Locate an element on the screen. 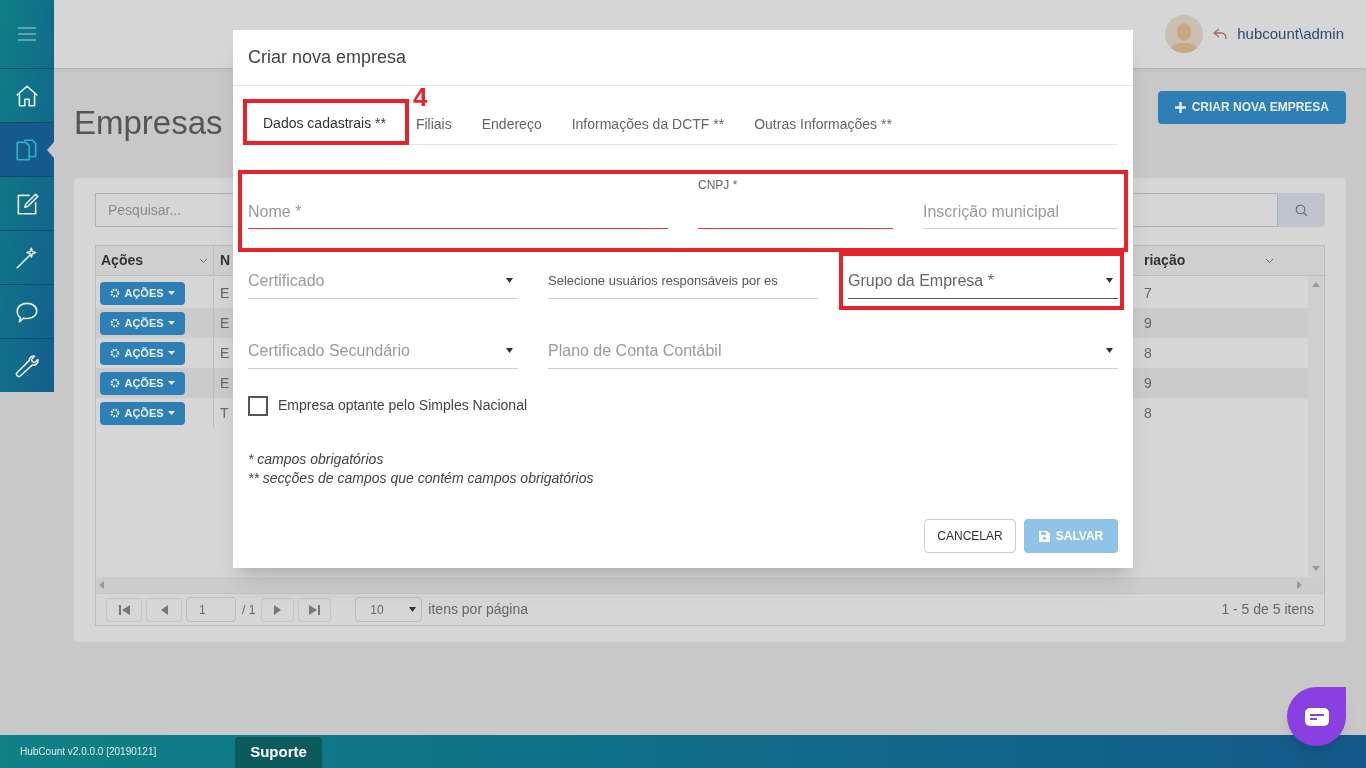  page-title: Empresas is located at coordinates (148, 123).